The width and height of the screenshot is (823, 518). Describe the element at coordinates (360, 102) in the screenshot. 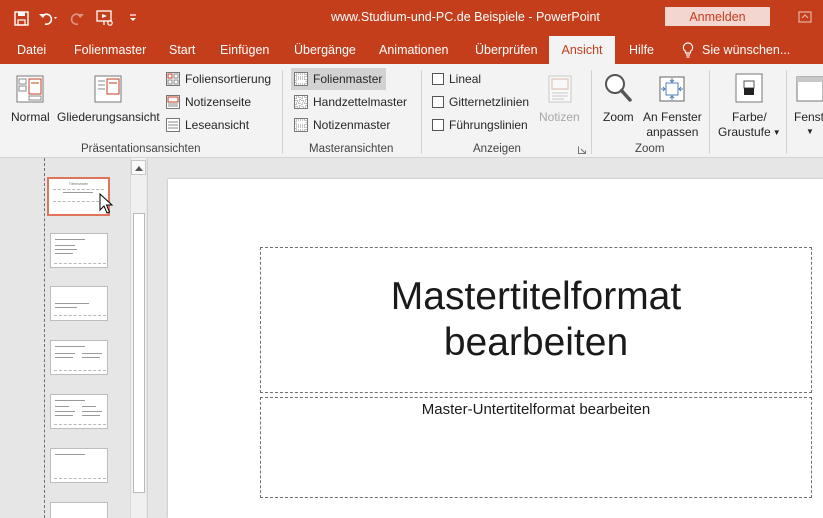

I see `handout-master-label: Handzettelmaster` at that location.